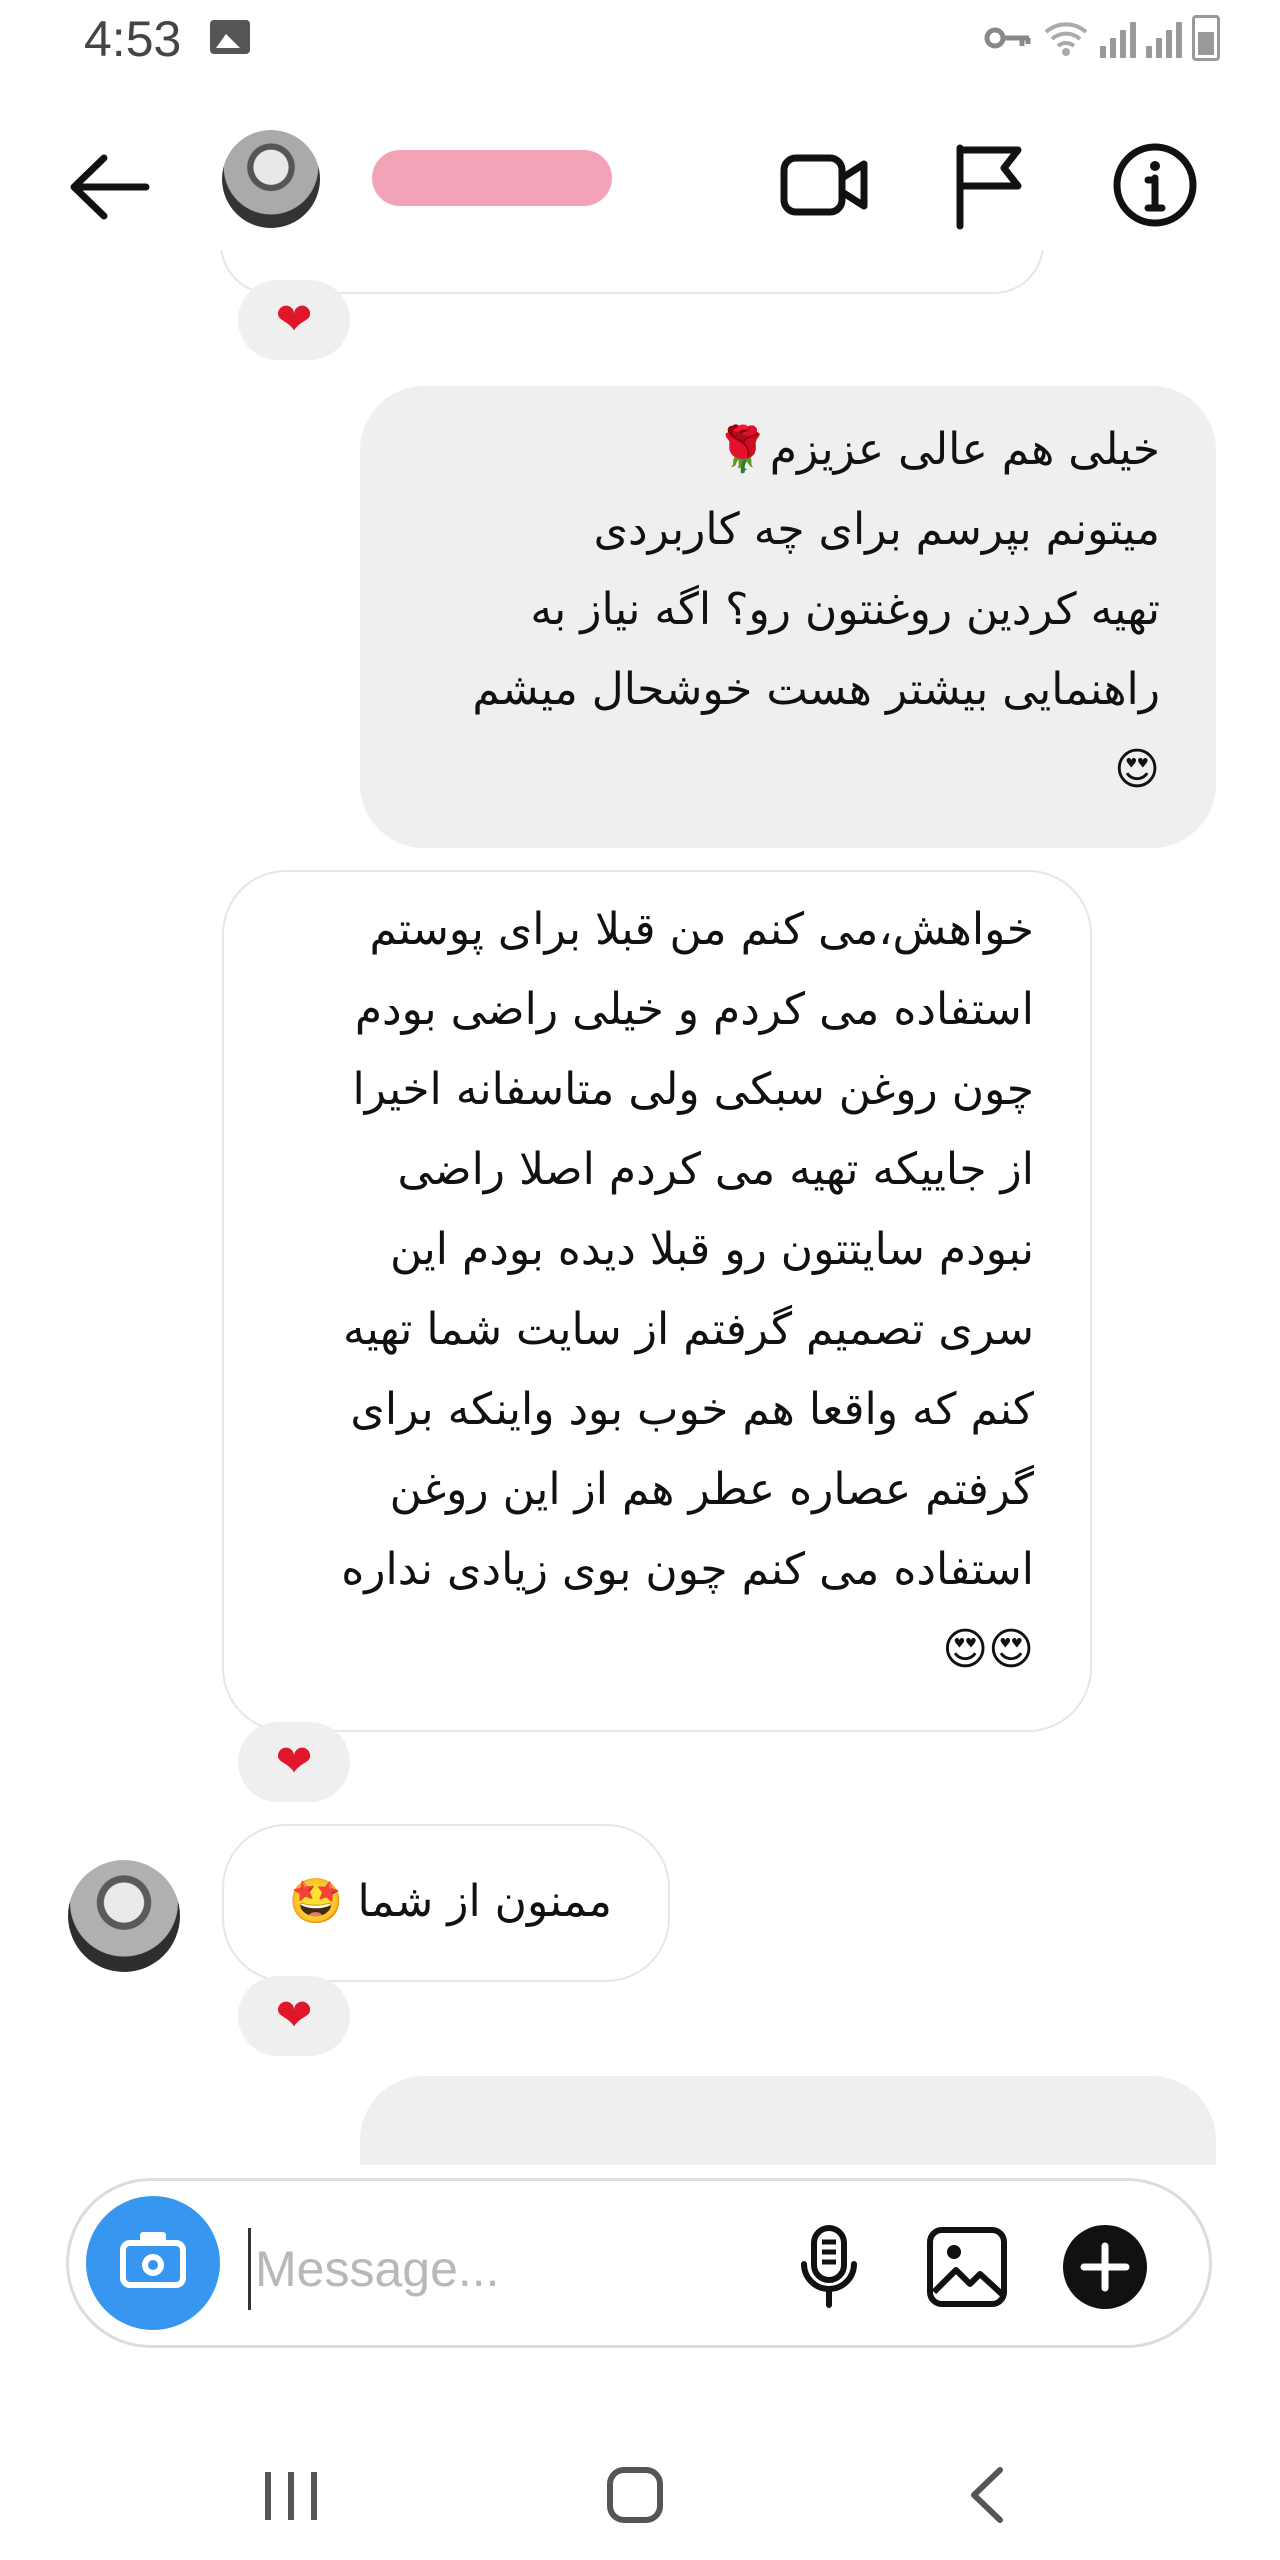 This screenshot has width=1280, height=2560. What do you see at coordinates (450, 1901) in the screenshot?
I see `message-text: ممنون از شما 🤩` at bounding box center [450, 1901].